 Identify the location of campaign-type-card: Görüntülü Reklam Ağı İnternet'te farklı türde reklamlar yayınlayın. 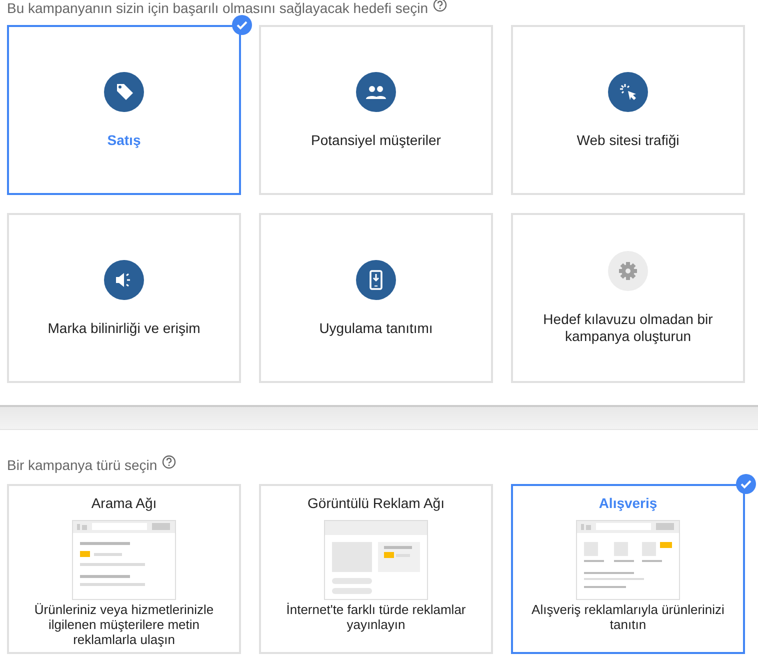
(376, 569).